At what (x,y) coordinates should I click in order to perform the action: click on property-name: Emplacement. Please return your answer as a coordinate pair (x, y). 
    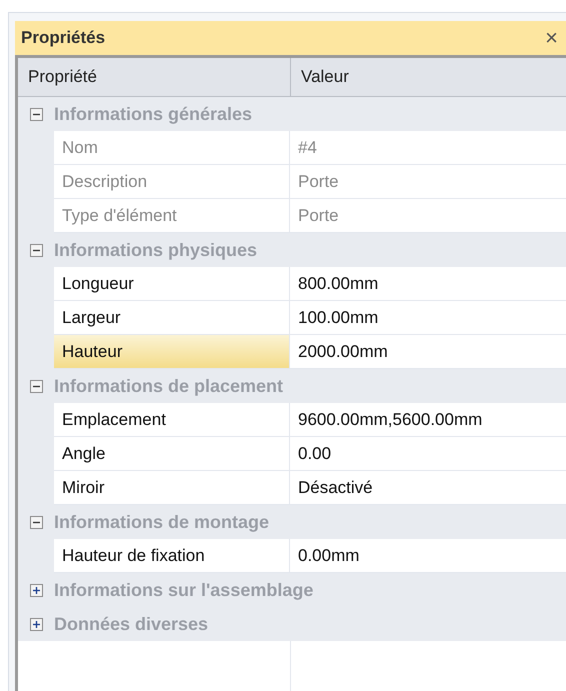
    Looking at the image, I should click on (172, 420).